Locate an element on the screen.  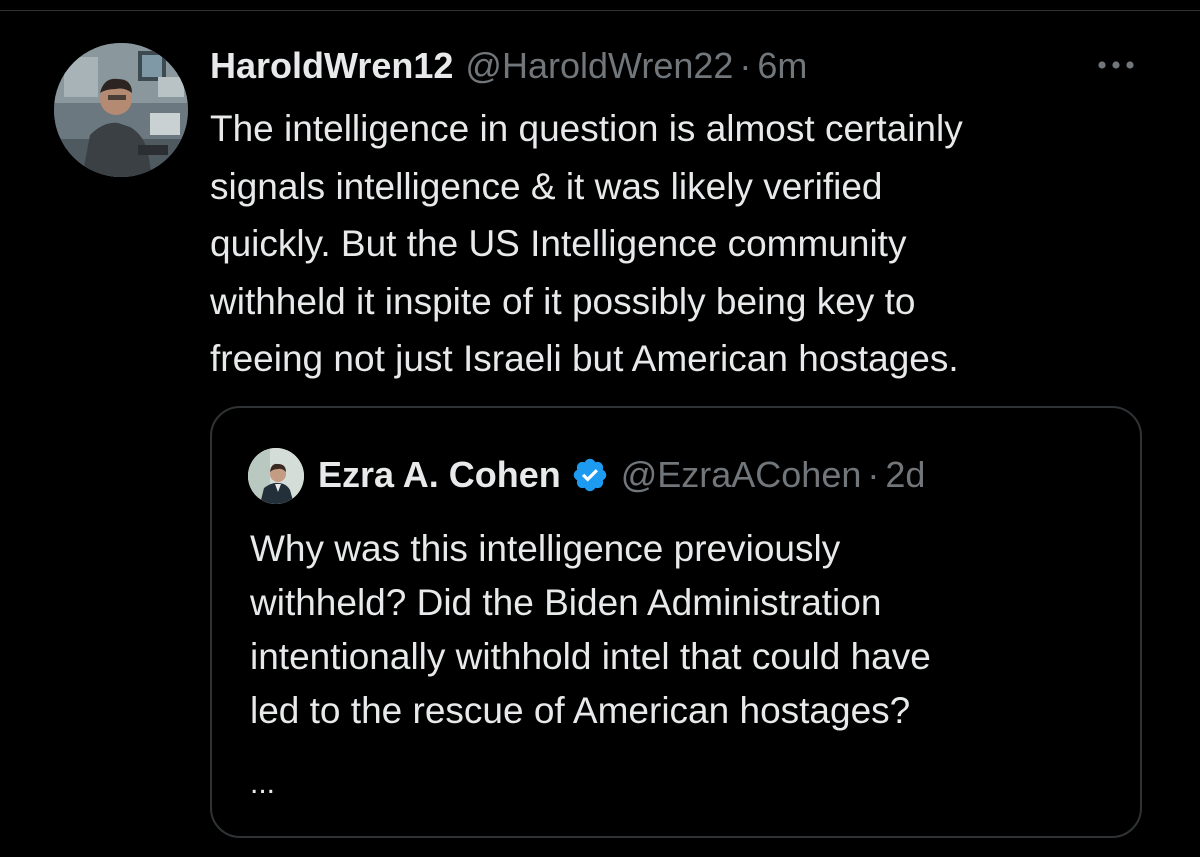
quoted-author-handle: @EzraACohen is located at coordinates (741, 475).